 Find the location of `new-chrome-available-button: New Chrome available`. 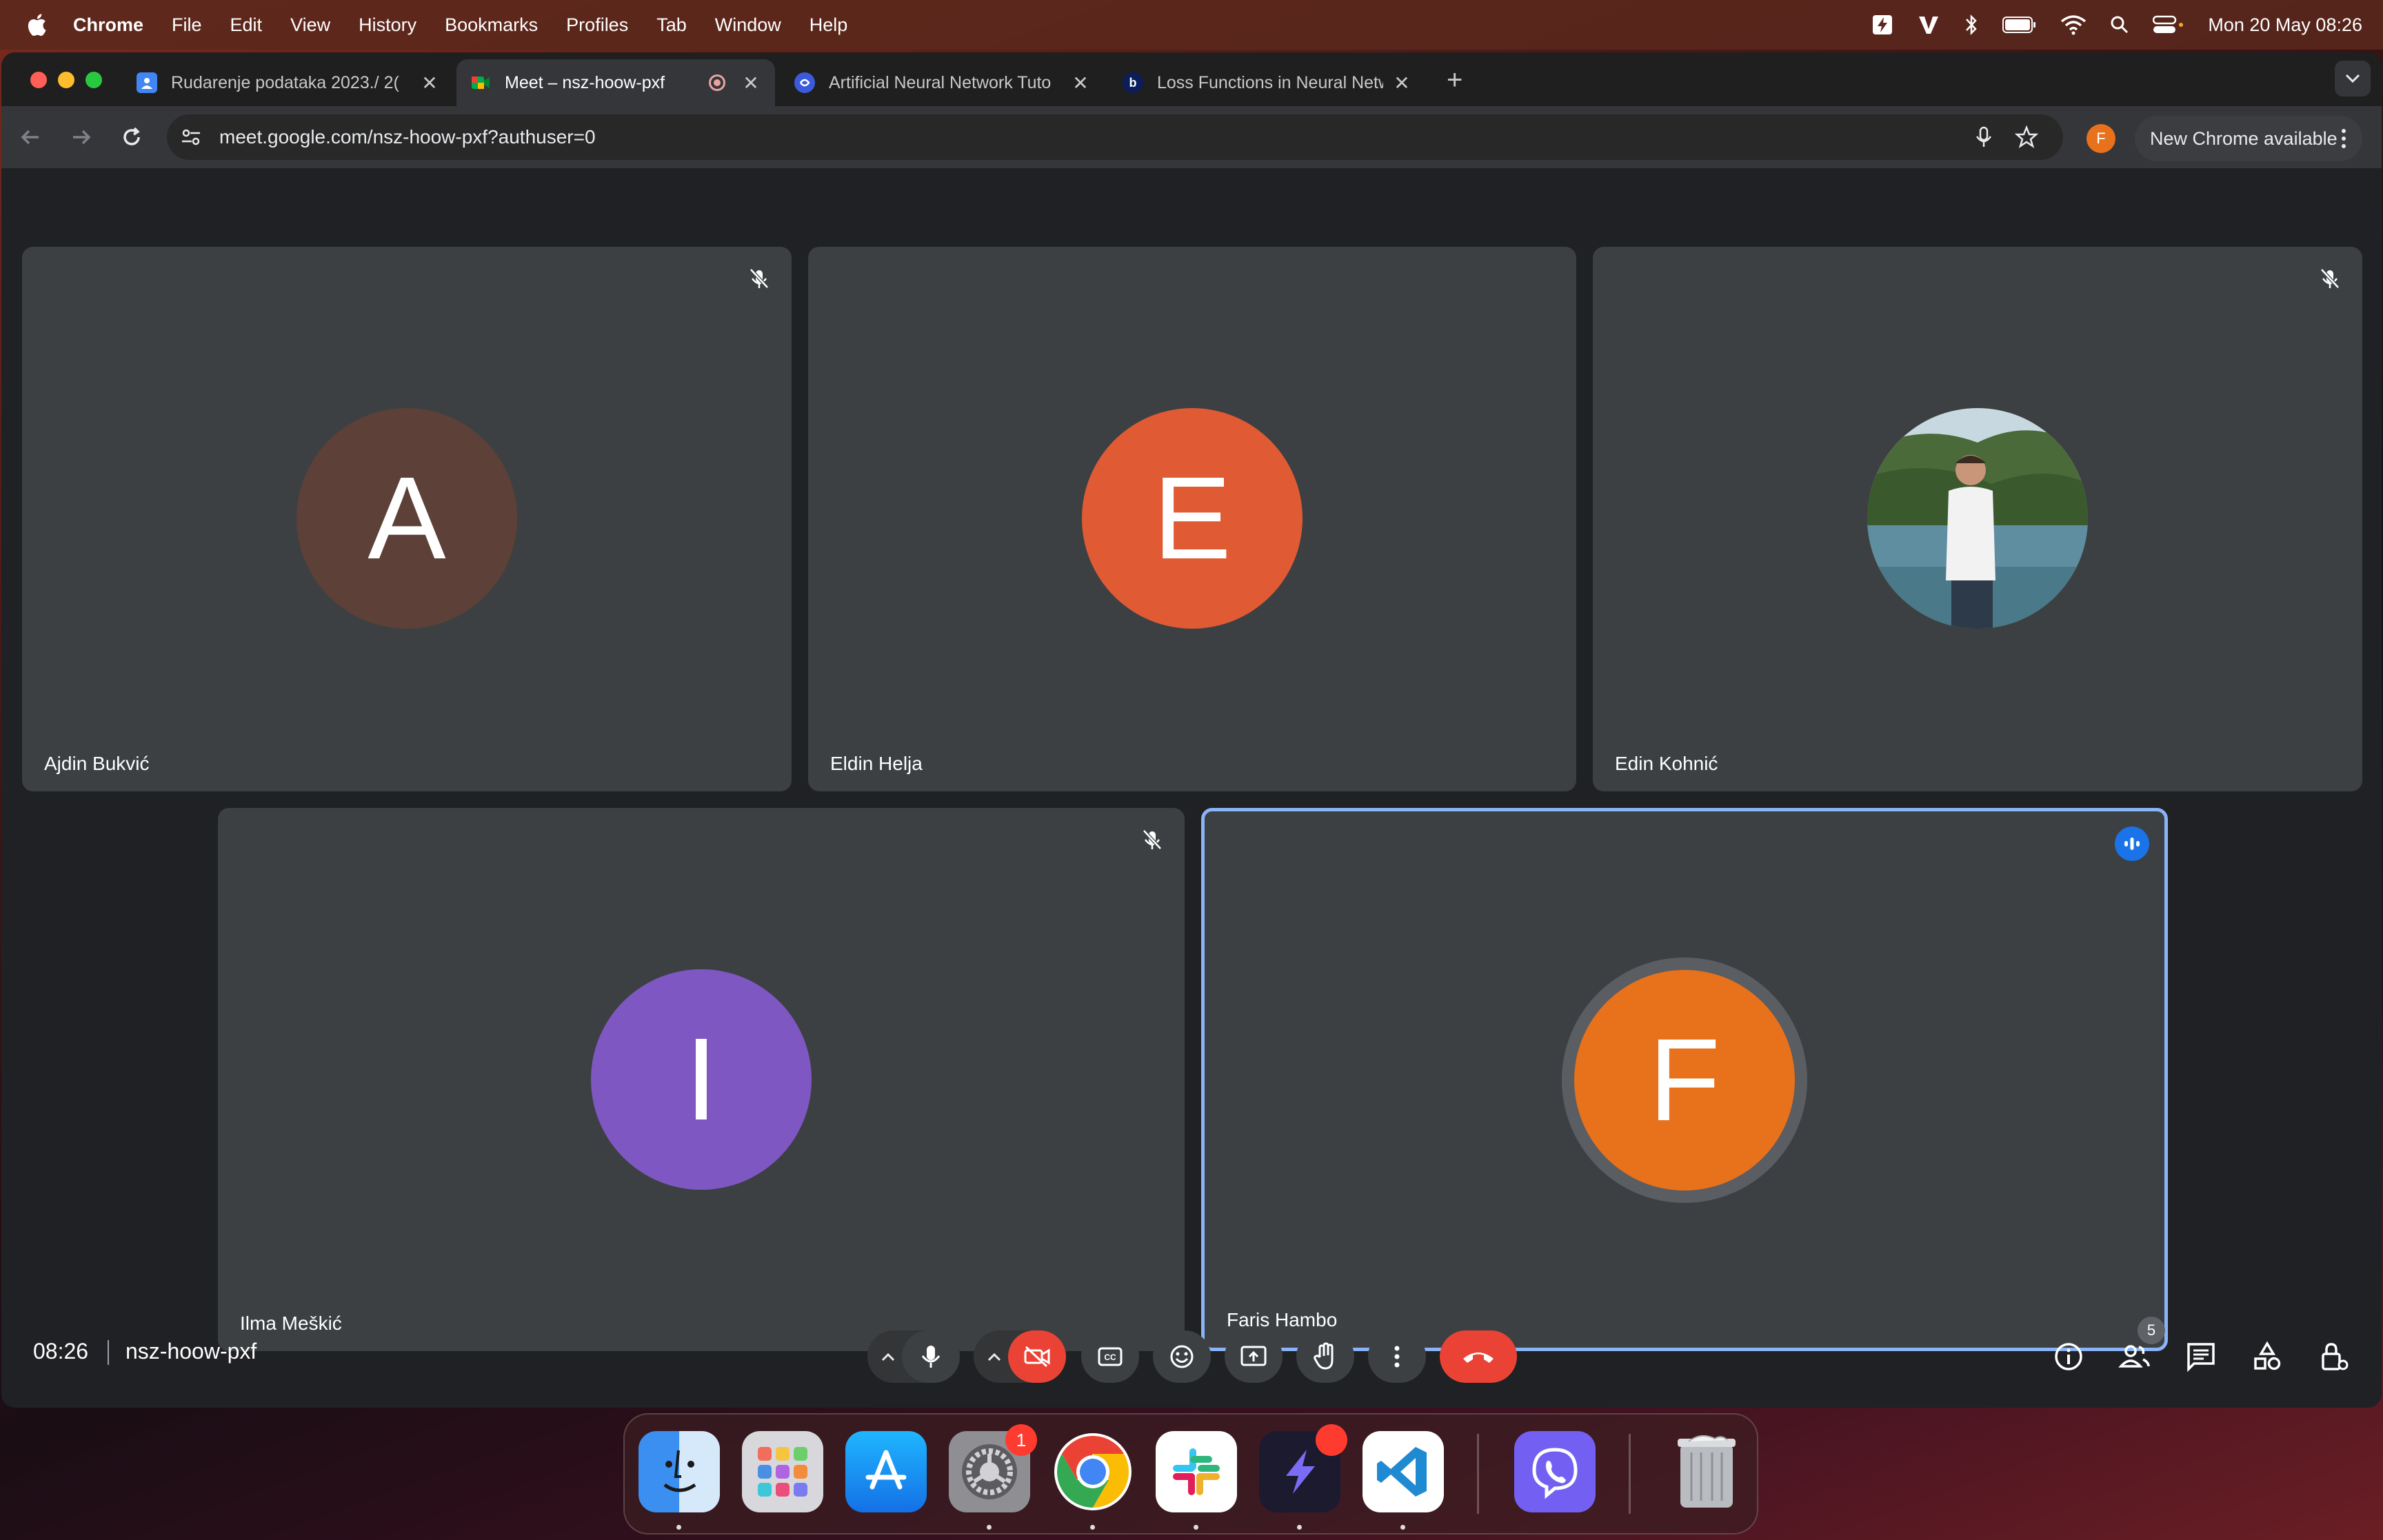

new-chrome-available-button: New Chrome available is located at coordinates (2248, 138).